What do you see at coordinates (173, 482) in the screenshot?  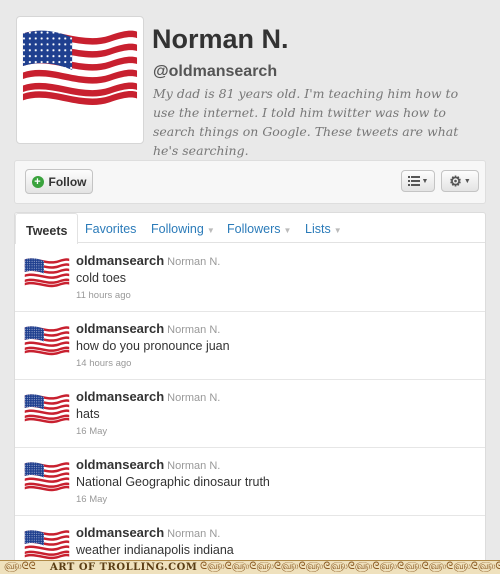 I see `tweet-text: National Geographic dinosaur truth` at bounding box center [173, 482].